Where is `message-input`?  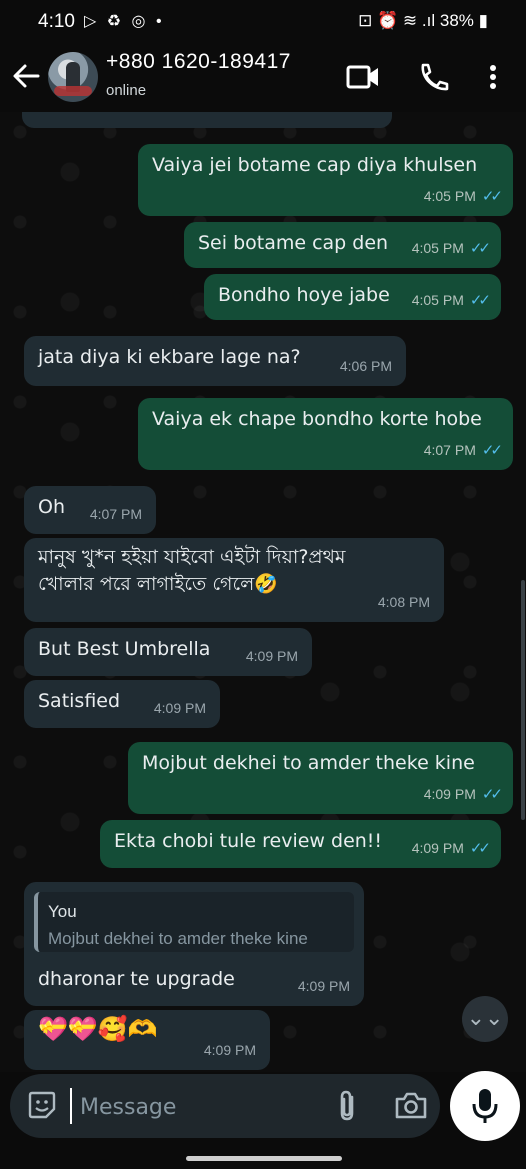 message-input is located at coordinates (200, 1107).